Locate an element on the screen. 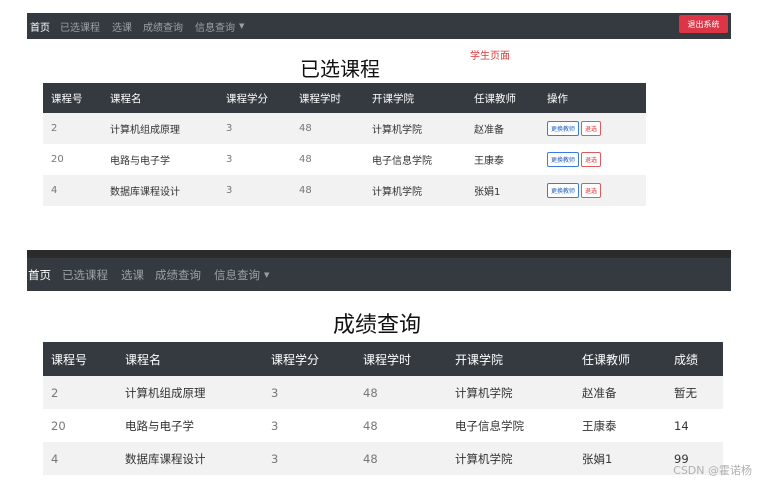 The height and width of the screenshot is (484, 760). header-actions: 操作 is located at coordinates (592, 98).